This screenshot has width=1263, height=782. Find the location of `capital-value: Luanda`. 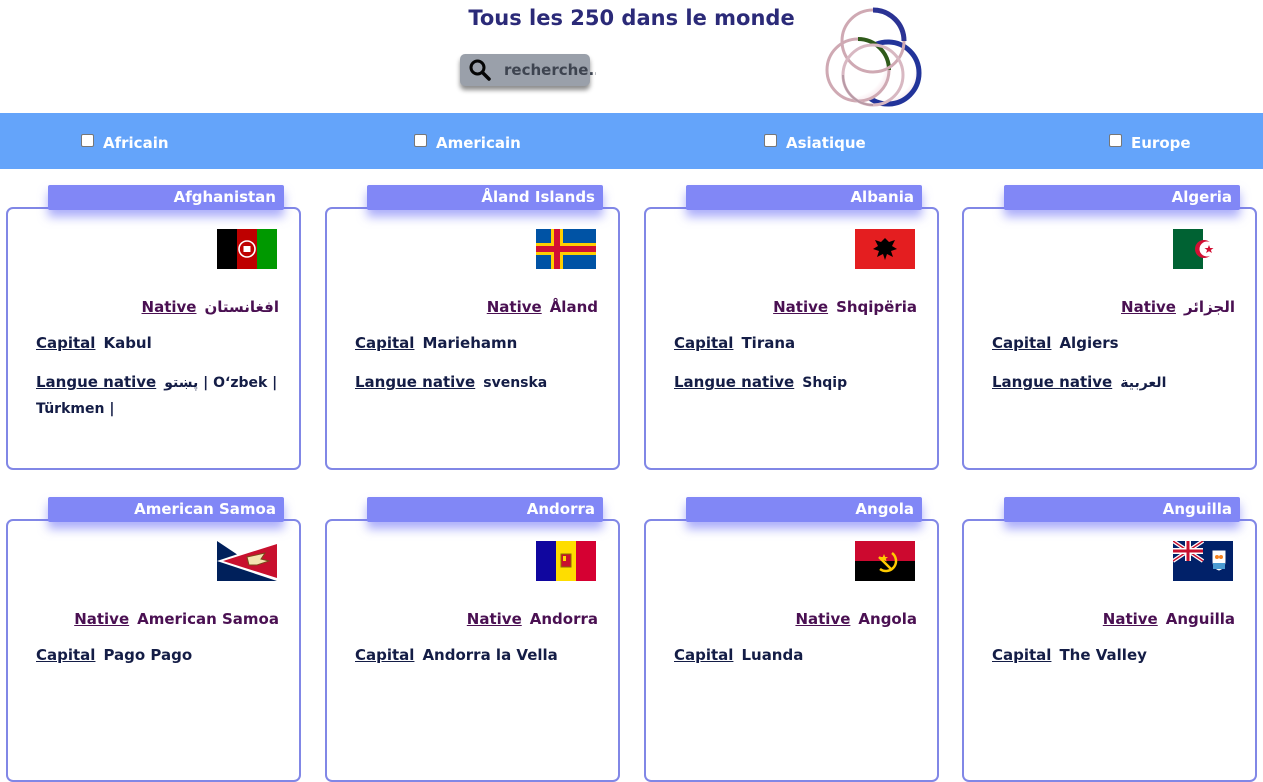

capital-value: Luanda is located at coordinates (772, 655).